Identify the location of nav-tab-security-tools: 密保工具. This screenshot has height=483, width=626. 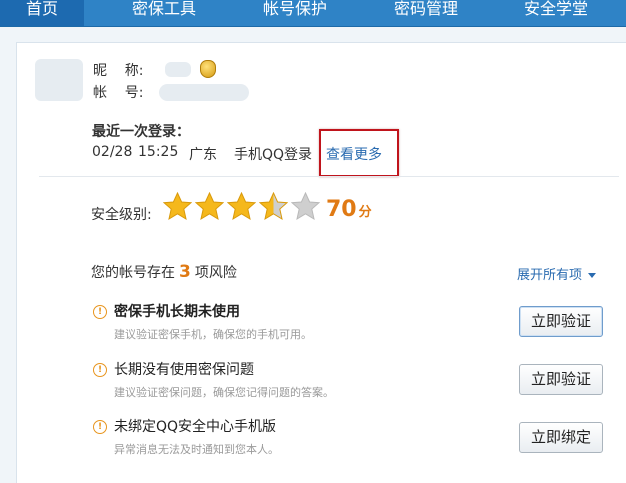
(164, 13).